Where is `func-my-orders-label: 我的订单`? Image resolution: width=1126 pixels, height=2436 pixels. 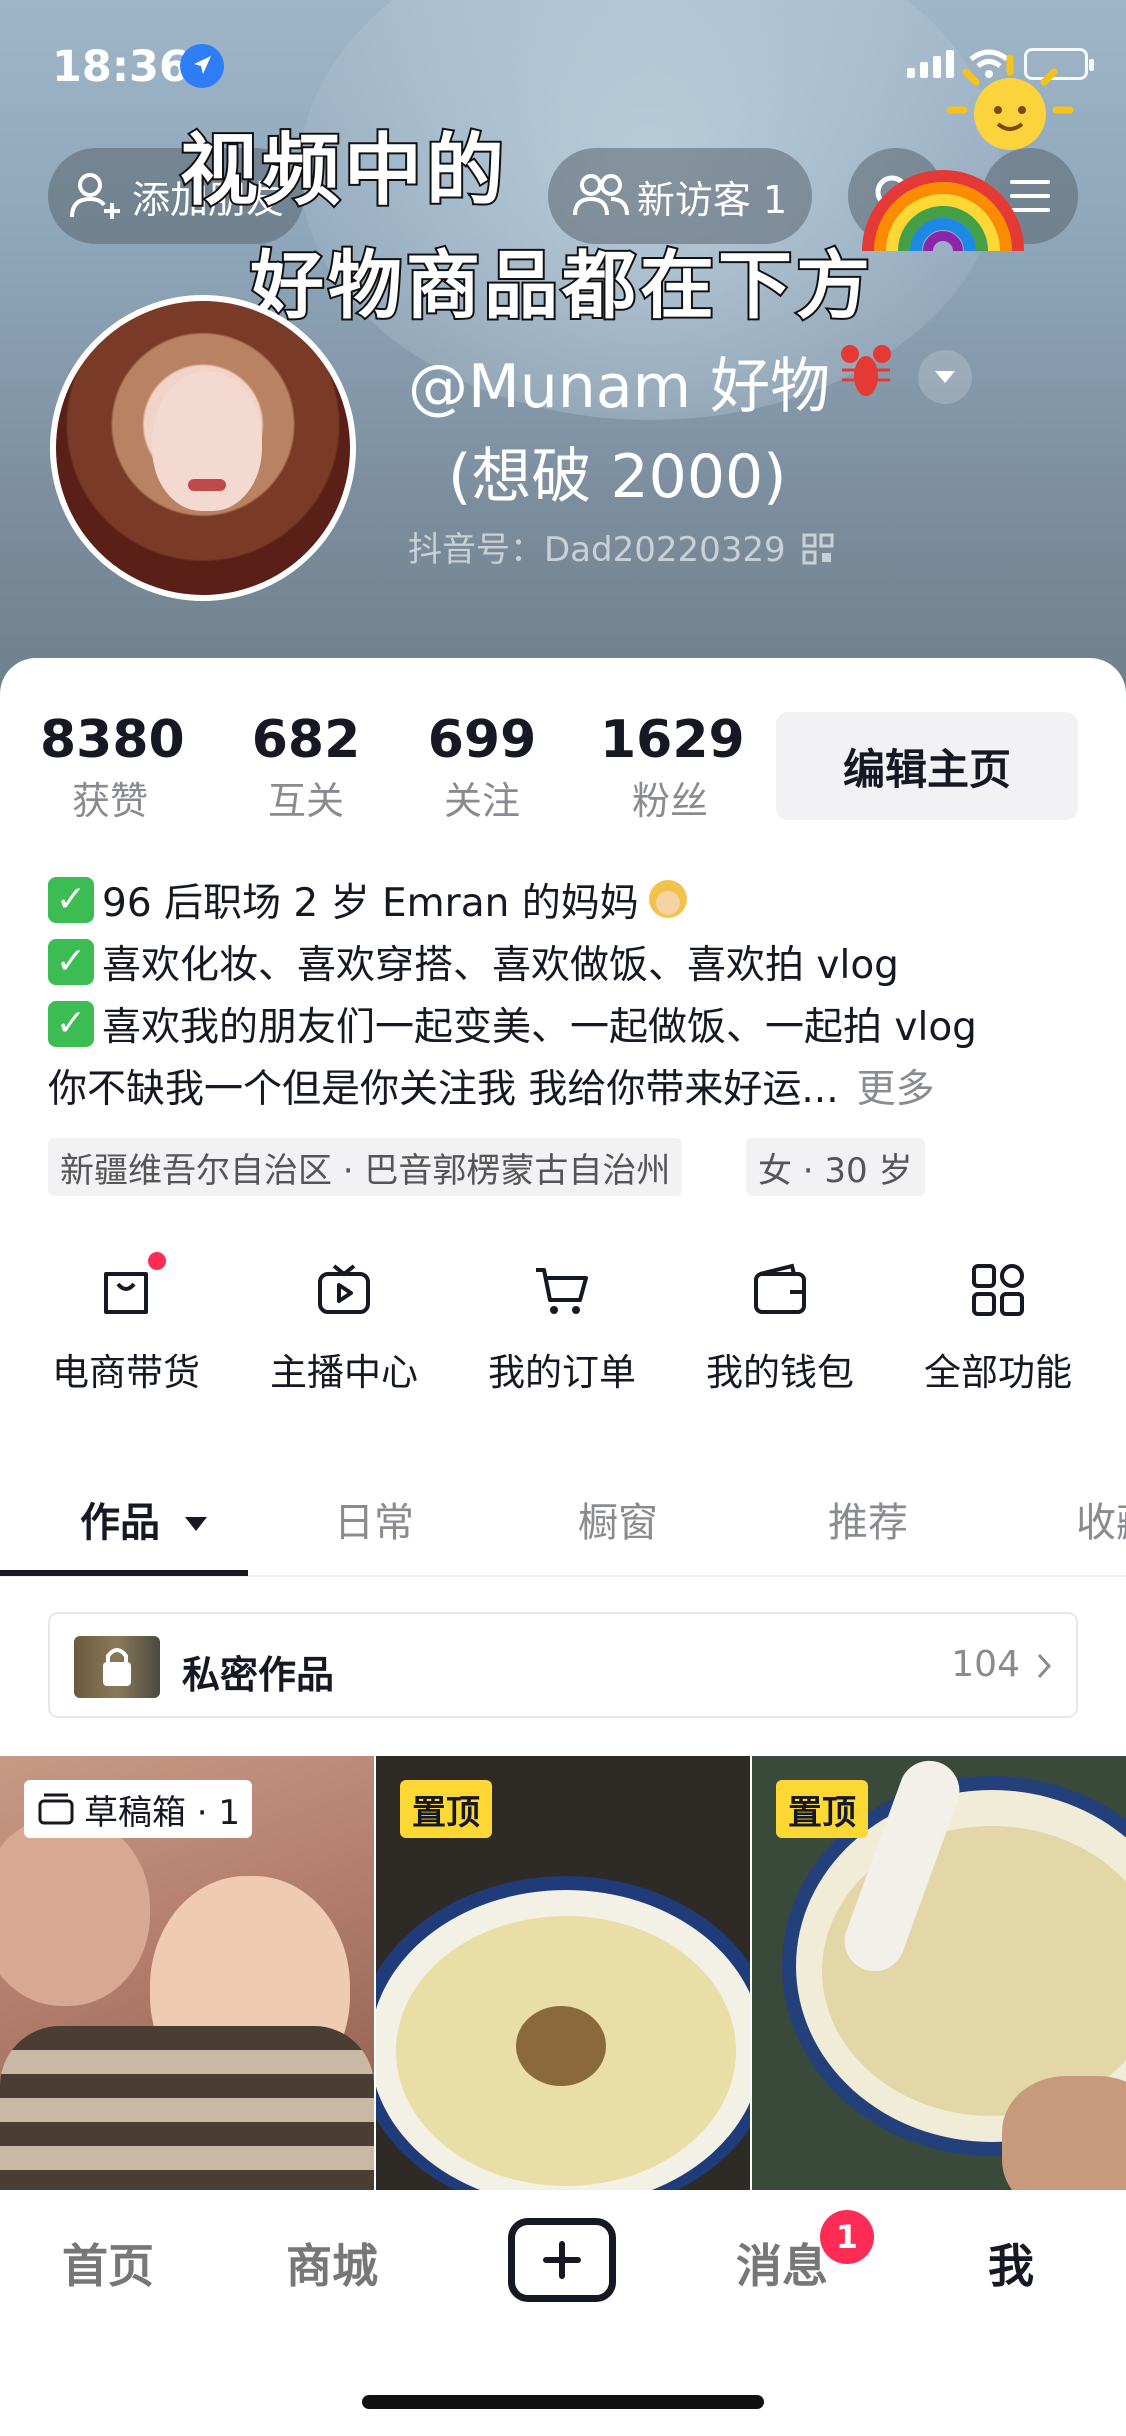
func-my-orders-label: 我的订单 is located at coordinates (562, 1372).